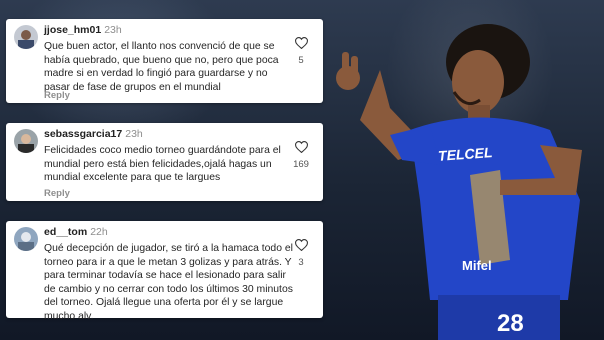 The image size is (604, 340). I want to click on like-button: 3, so click(301, 253).